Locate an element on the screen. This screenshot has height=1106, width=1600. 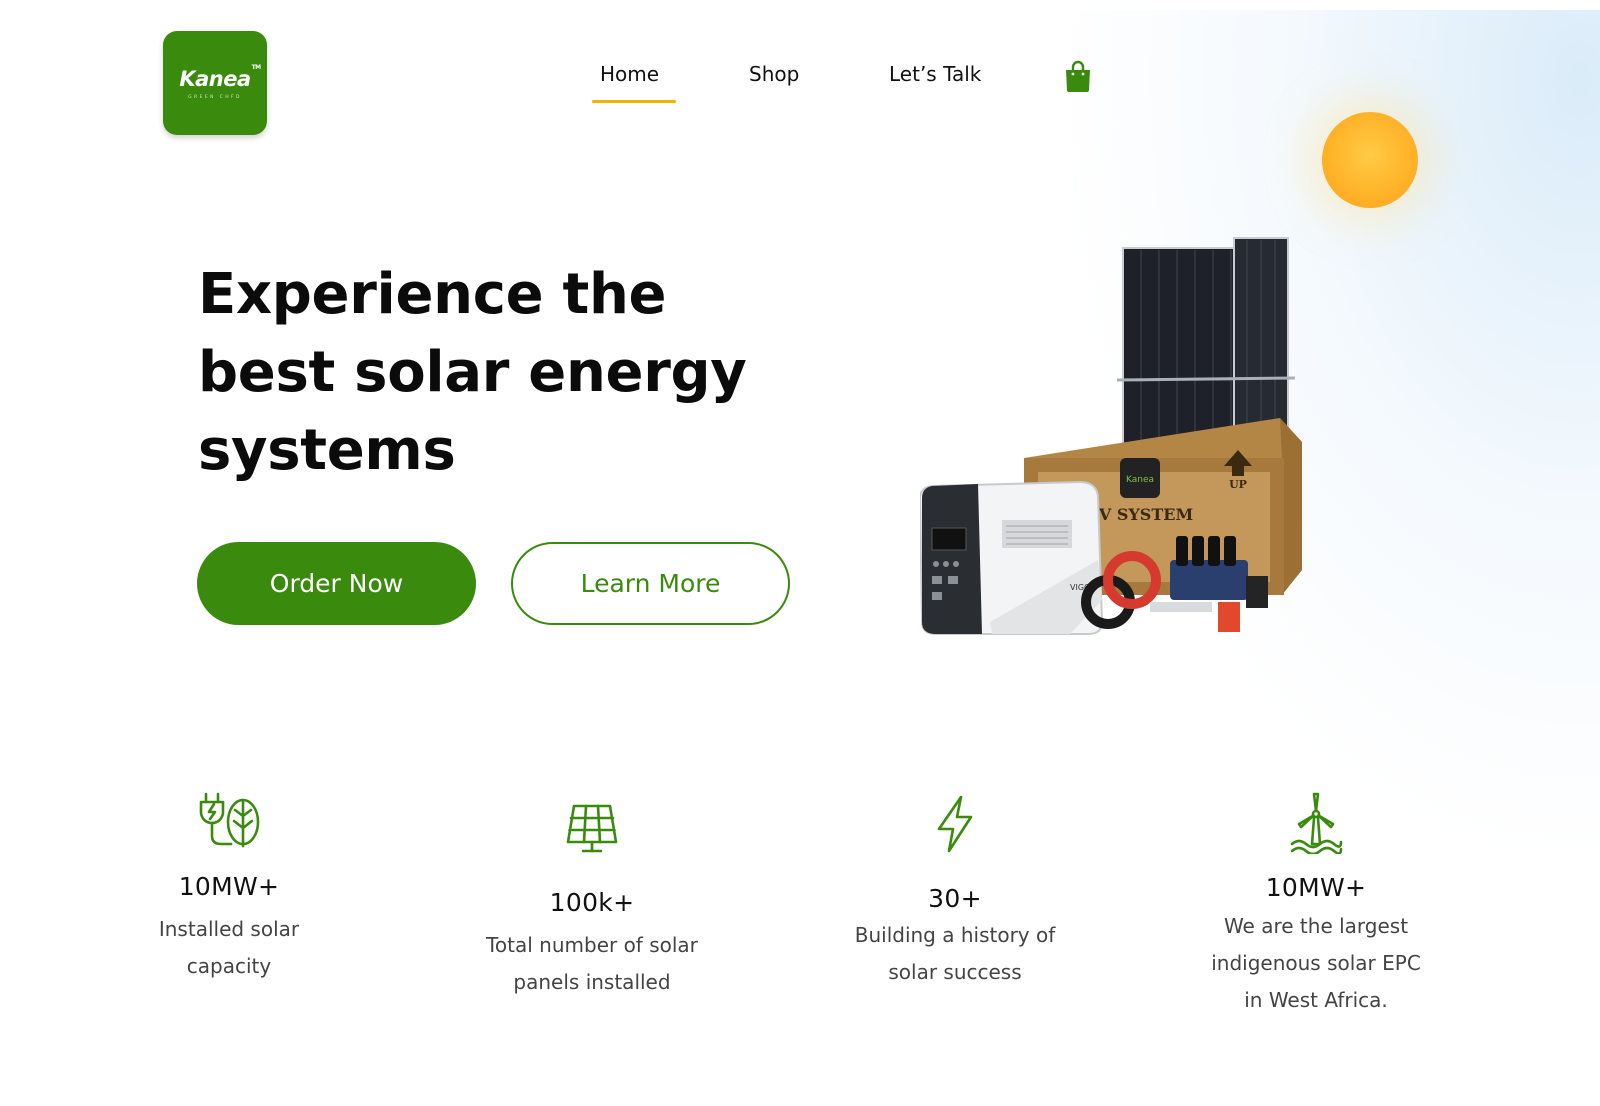
stat-value: 100k+ is located at coordinates (592, 902).